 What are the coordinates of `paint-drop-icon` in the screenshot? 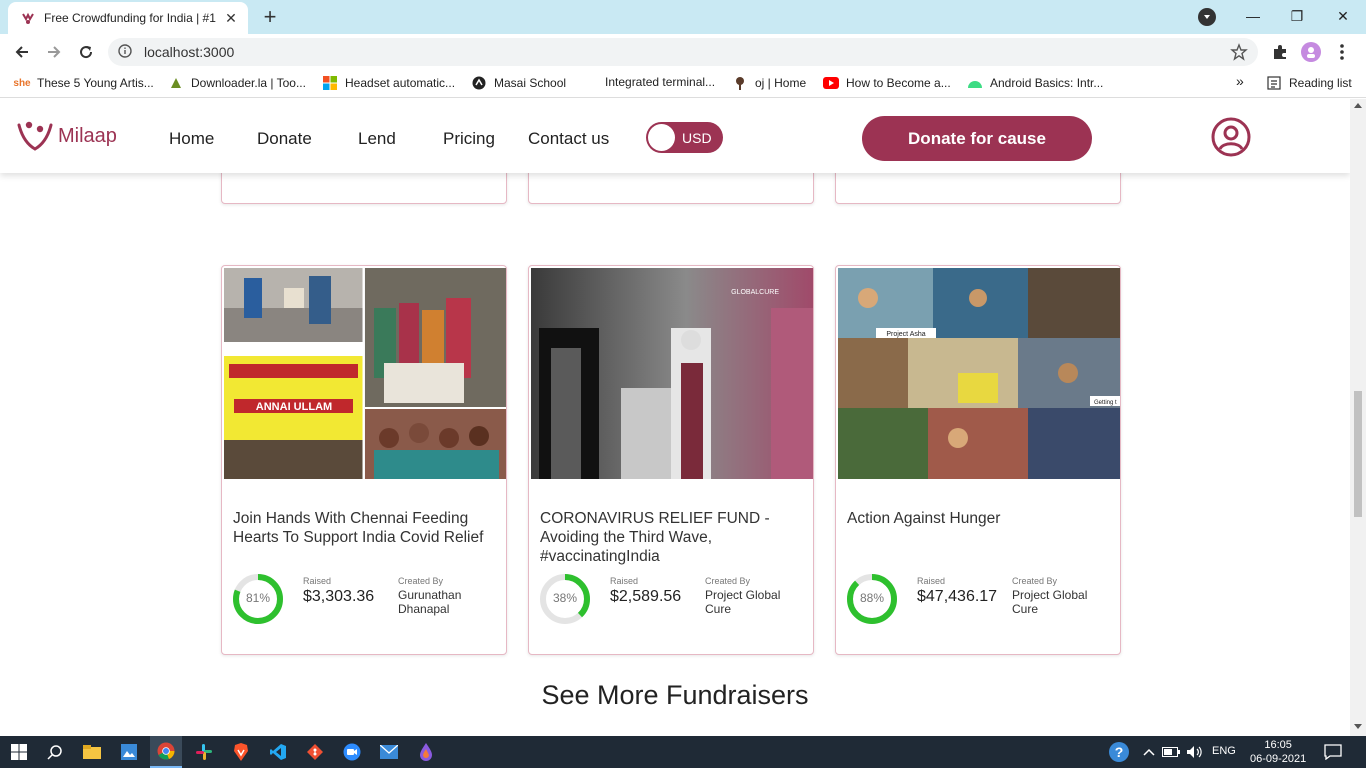 It's located at (426, 752).